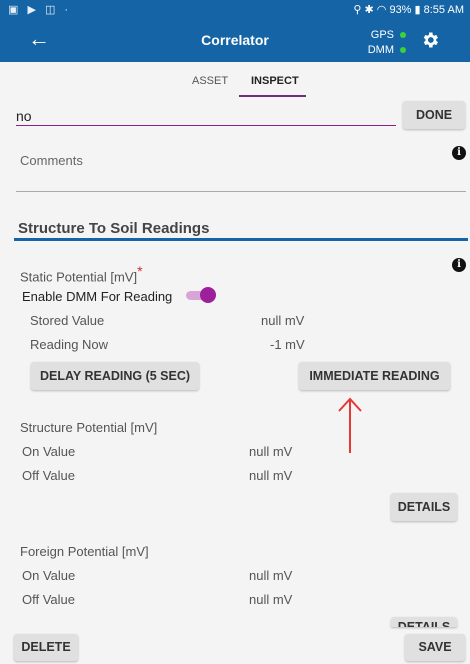 The image size is (470, 664). Describe the element at coordinates (24, 116) in the screenshot. I see `search-input: no` at that location.